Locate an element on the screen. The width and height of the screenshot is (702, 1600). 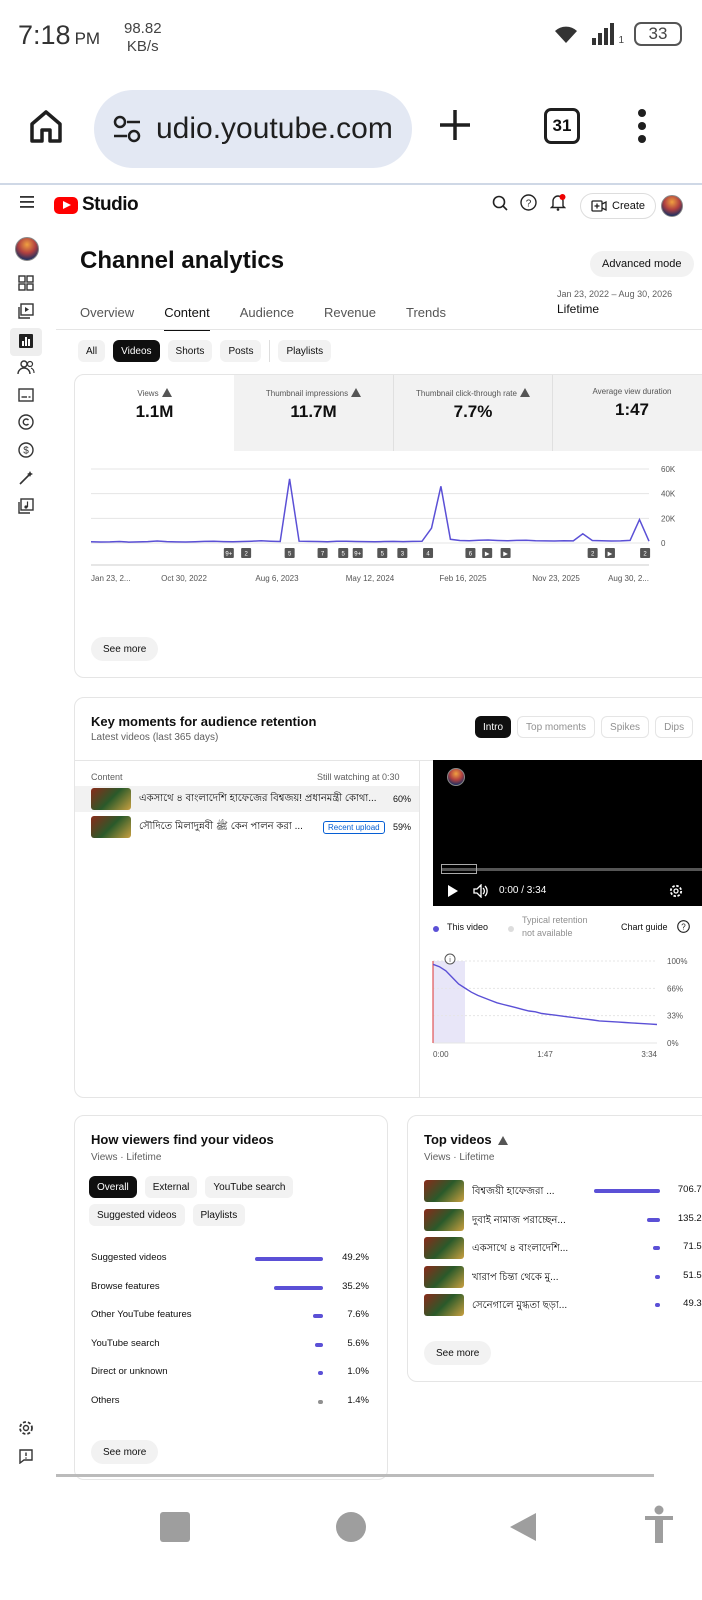
settings-icon is located at coordinates (26, 1428).